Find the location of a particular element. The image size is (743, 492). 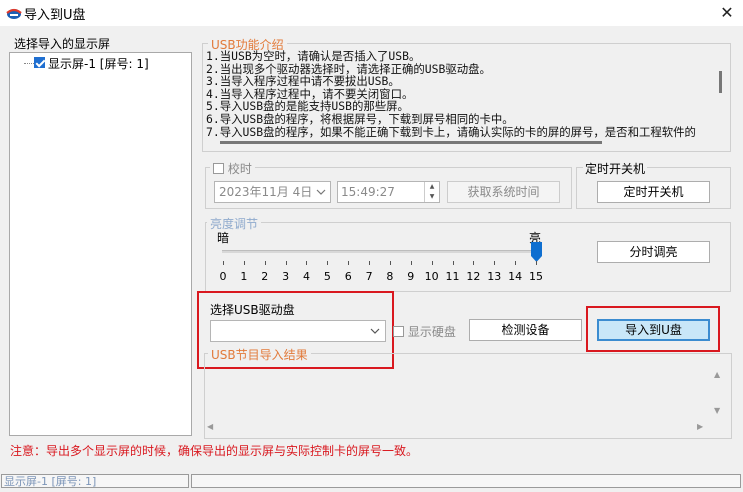

show-disk-label: 显示硬盘 is located at coordinates (431, 332).